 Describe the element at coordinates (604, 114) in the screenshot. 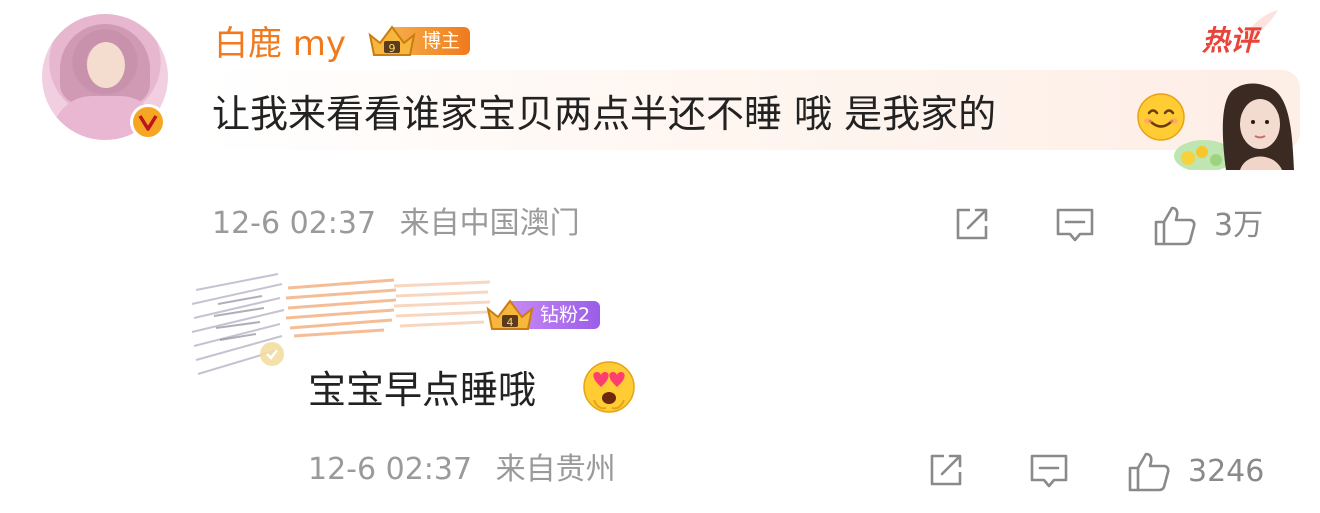

I see `comment-text: 让我来看看谁家宝贝两点半还不睡 哦 是我家的` at that location.